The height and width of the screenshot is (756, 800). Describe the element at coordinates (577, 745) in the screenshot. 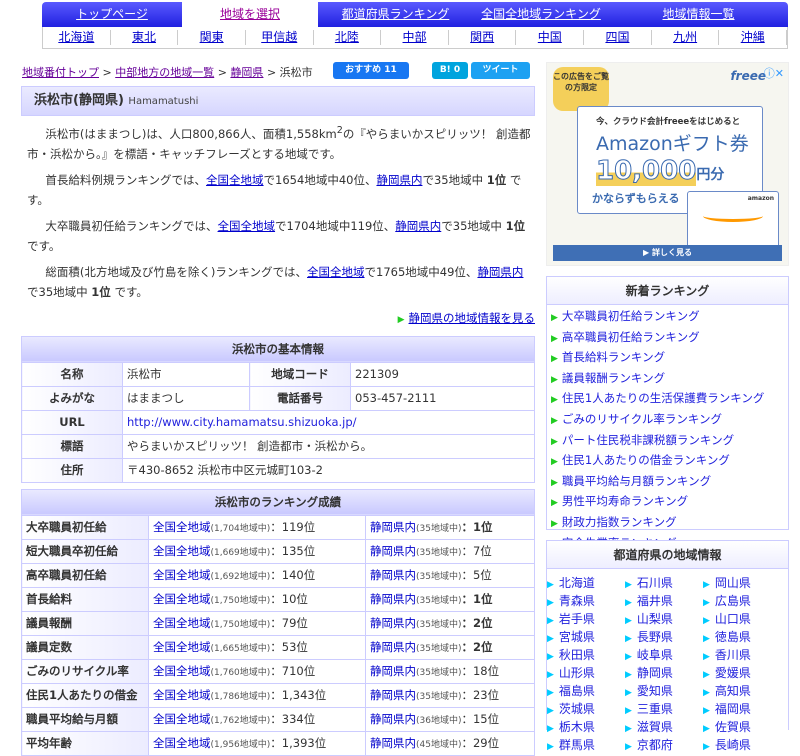

I see `prefecture-link: 群馬県` at that location.